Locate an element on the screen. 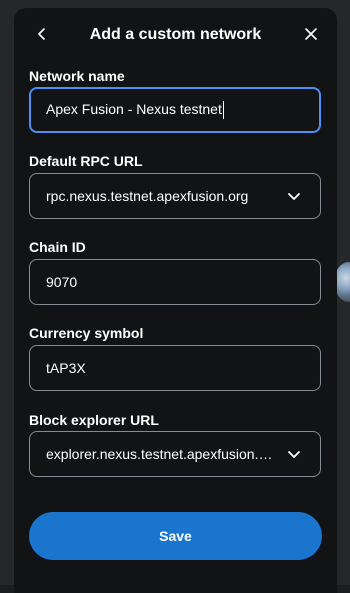 The width and height of the screenshot is (350, 593). text-caret is located at coordinates (223, 110).